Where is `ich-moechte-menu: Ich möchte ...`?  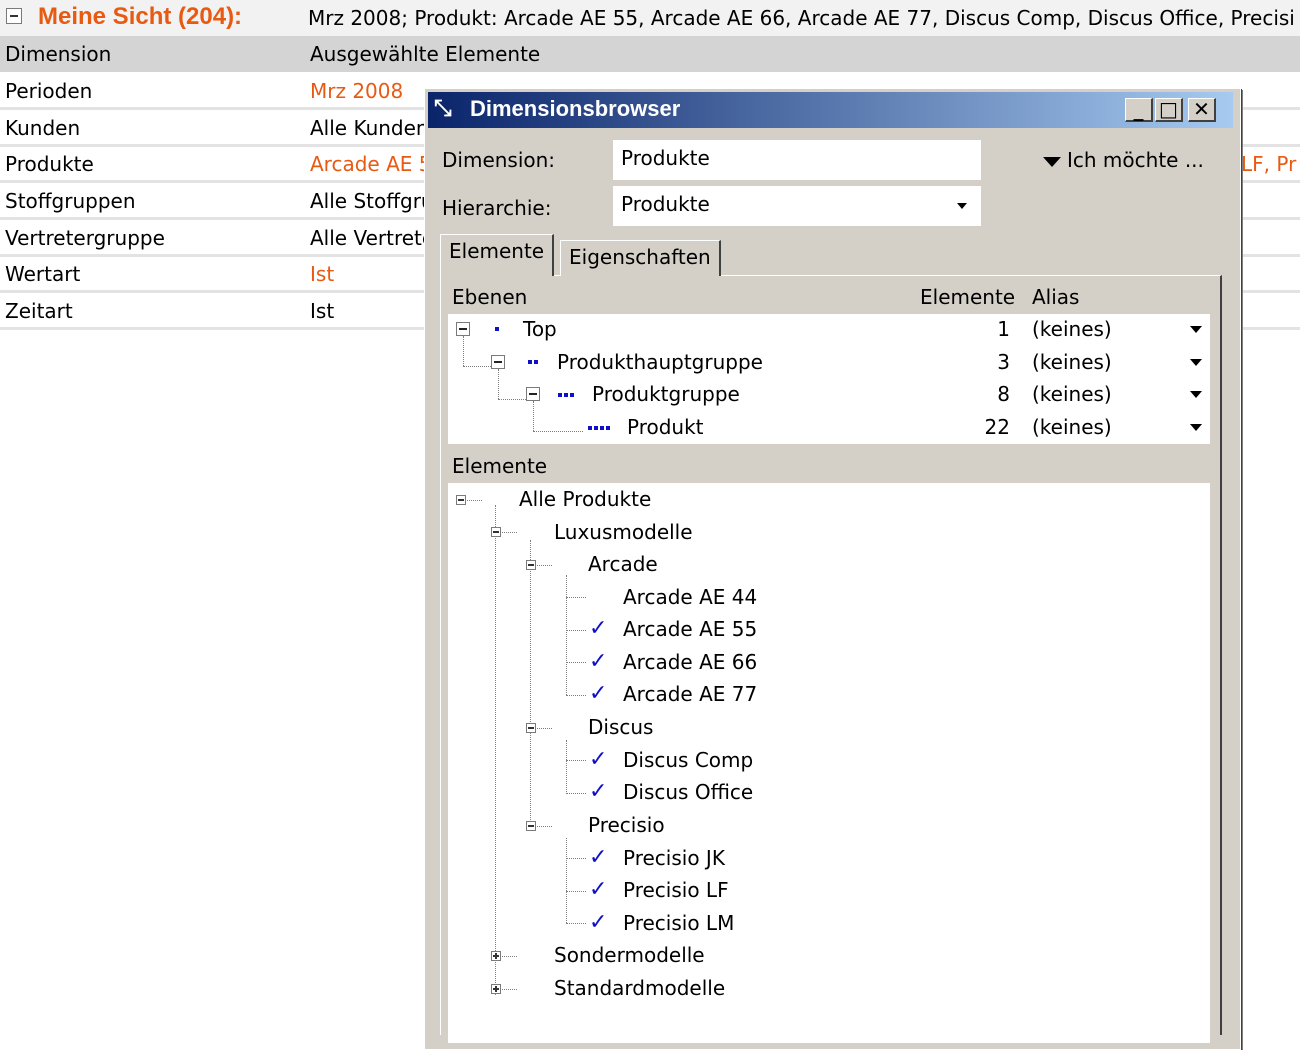
ich-moechte-menu: Ich möchte ... is located at coordinates (1123, 160).